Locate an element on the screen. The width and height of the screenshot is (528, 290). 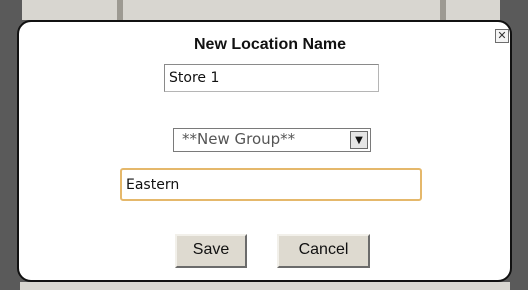
group-select-value: **New Group** is located at coordinates (239, 139).